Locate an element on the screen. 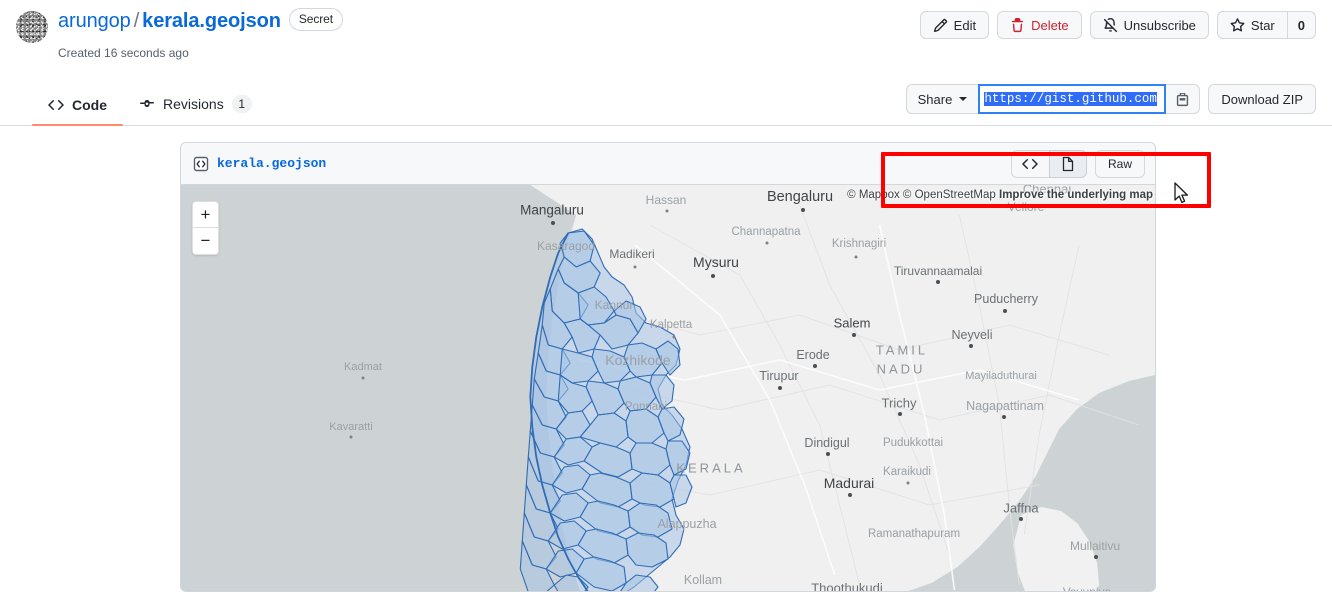  raw-button: Raw is located at coordinates (1119, 163).